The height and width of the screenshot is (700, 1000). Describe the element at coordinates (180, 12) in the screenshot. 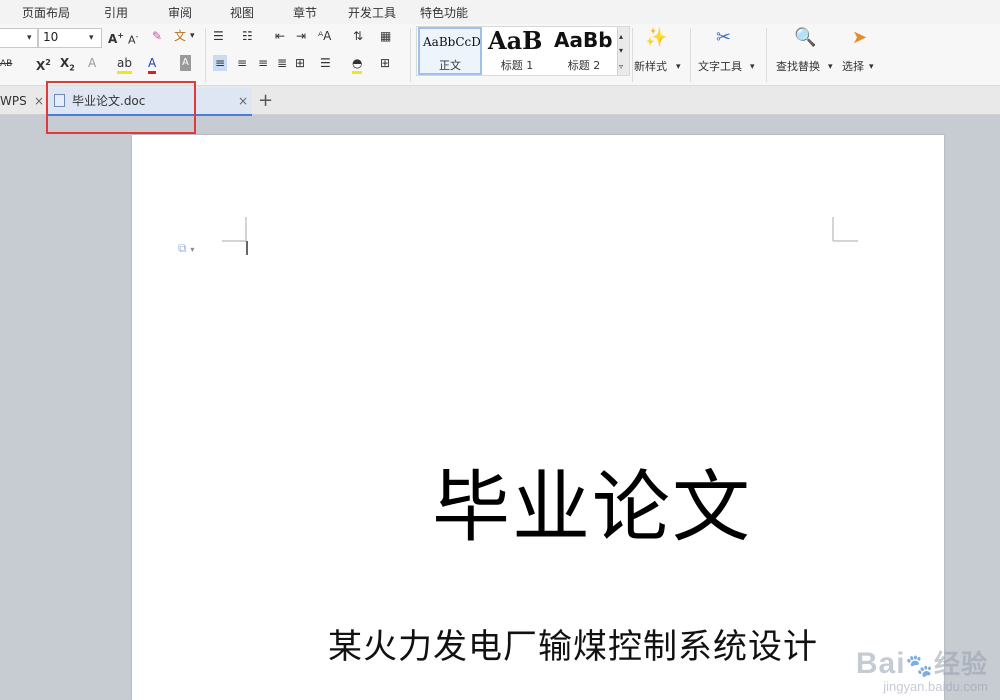

I see `menu-review: 审阅` at that location.